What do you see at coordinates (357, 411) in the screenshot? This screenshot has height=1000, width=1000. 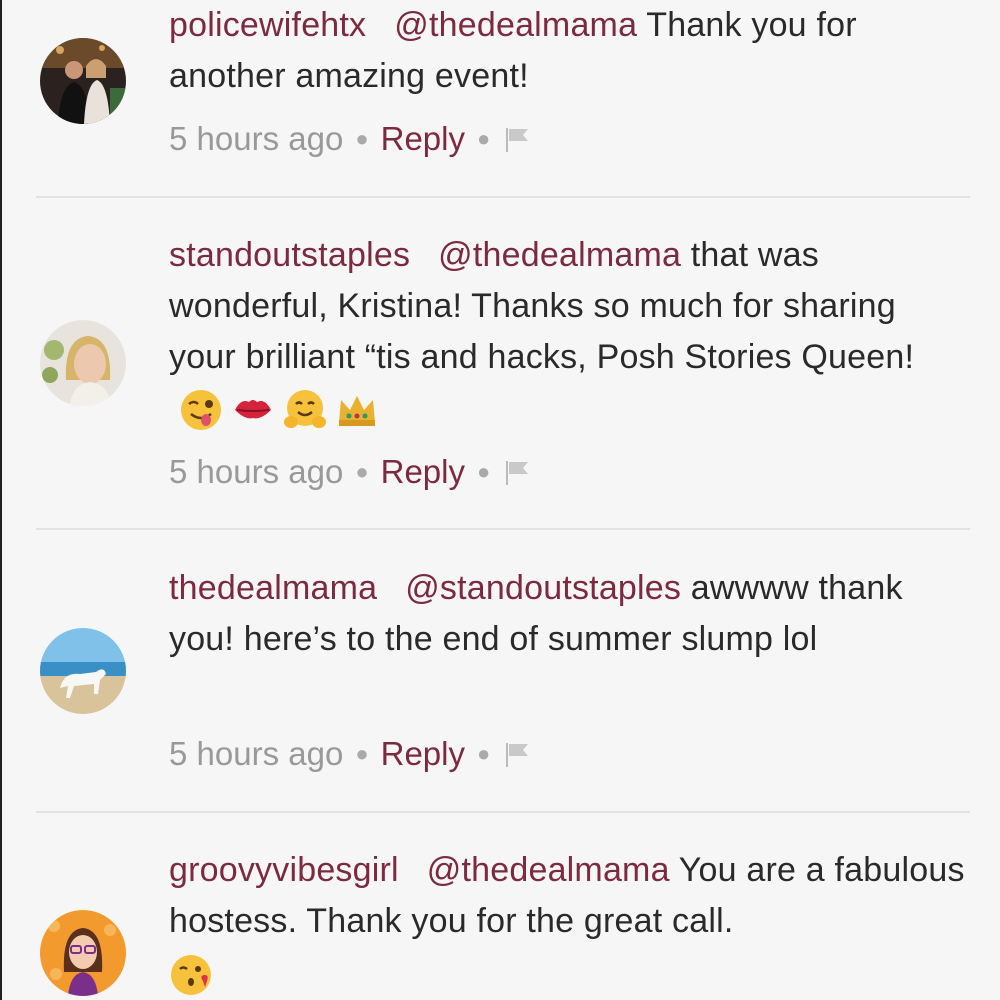 I see `crown-emoji-icon` at bounding box center [357, 411].